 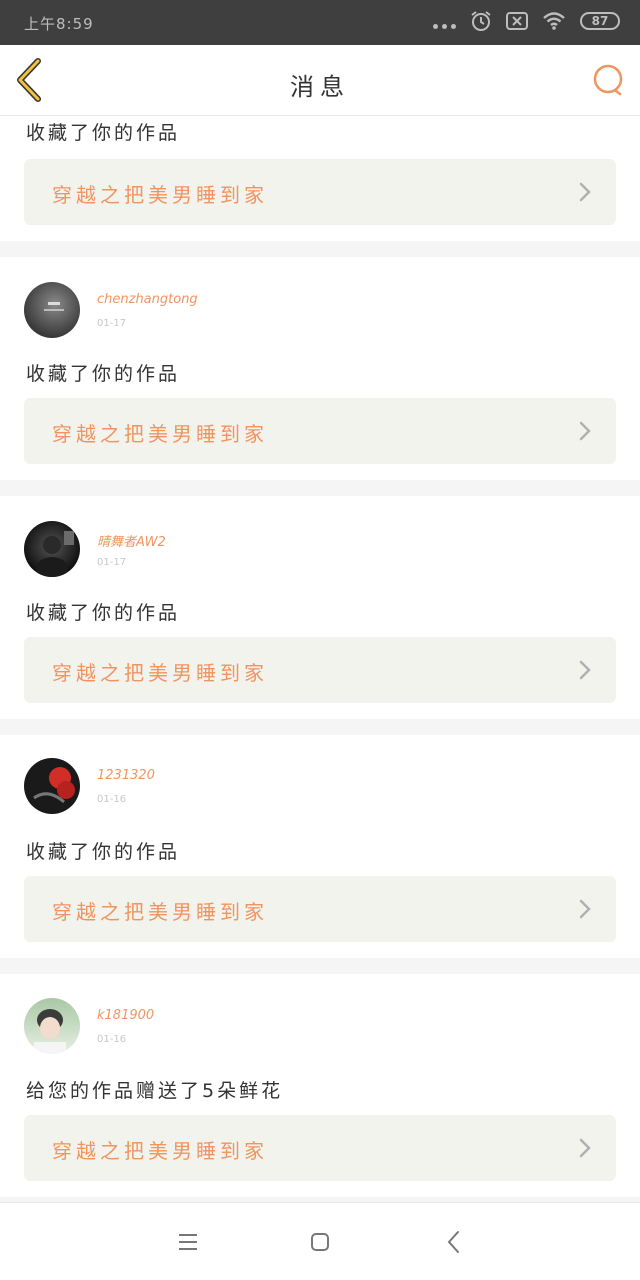 I want to click on system-back-button, so click(x=454, y=1242).